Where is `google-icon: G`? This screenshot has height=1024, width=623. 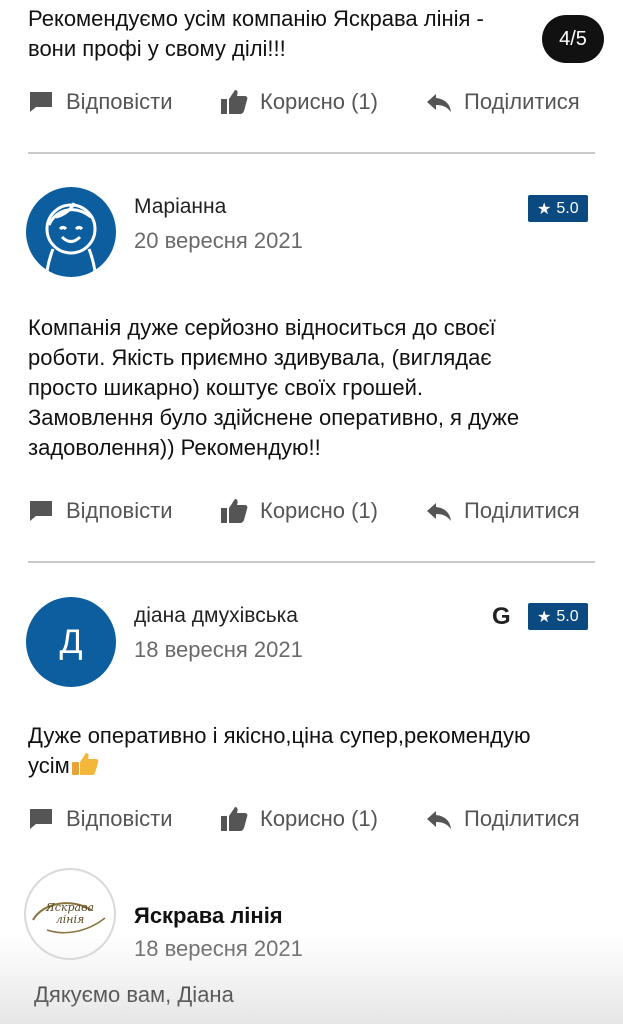 google-icon: G is located at coordinates (501, 616).